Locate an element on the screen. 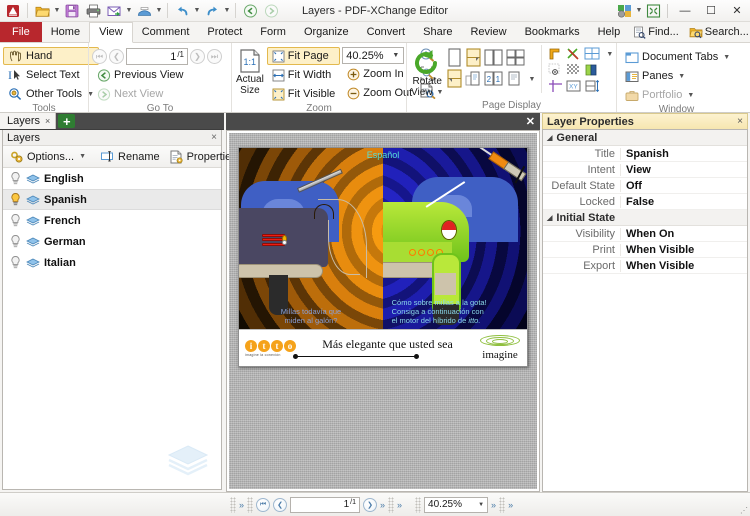  property-row-intent: Intent View is located at coordinates (645, 170).